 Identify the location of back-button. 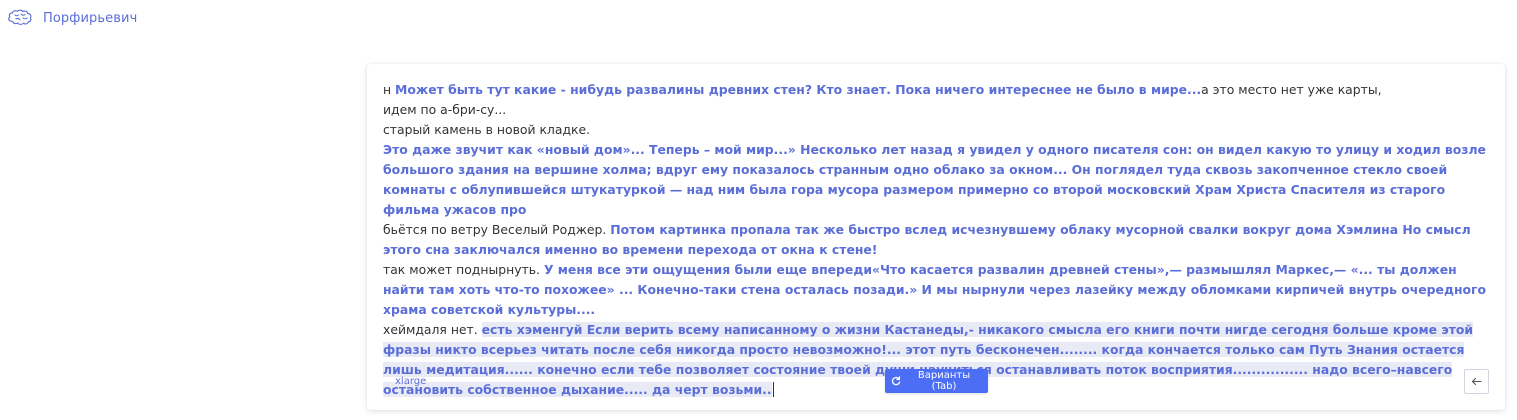
(1476, 381).